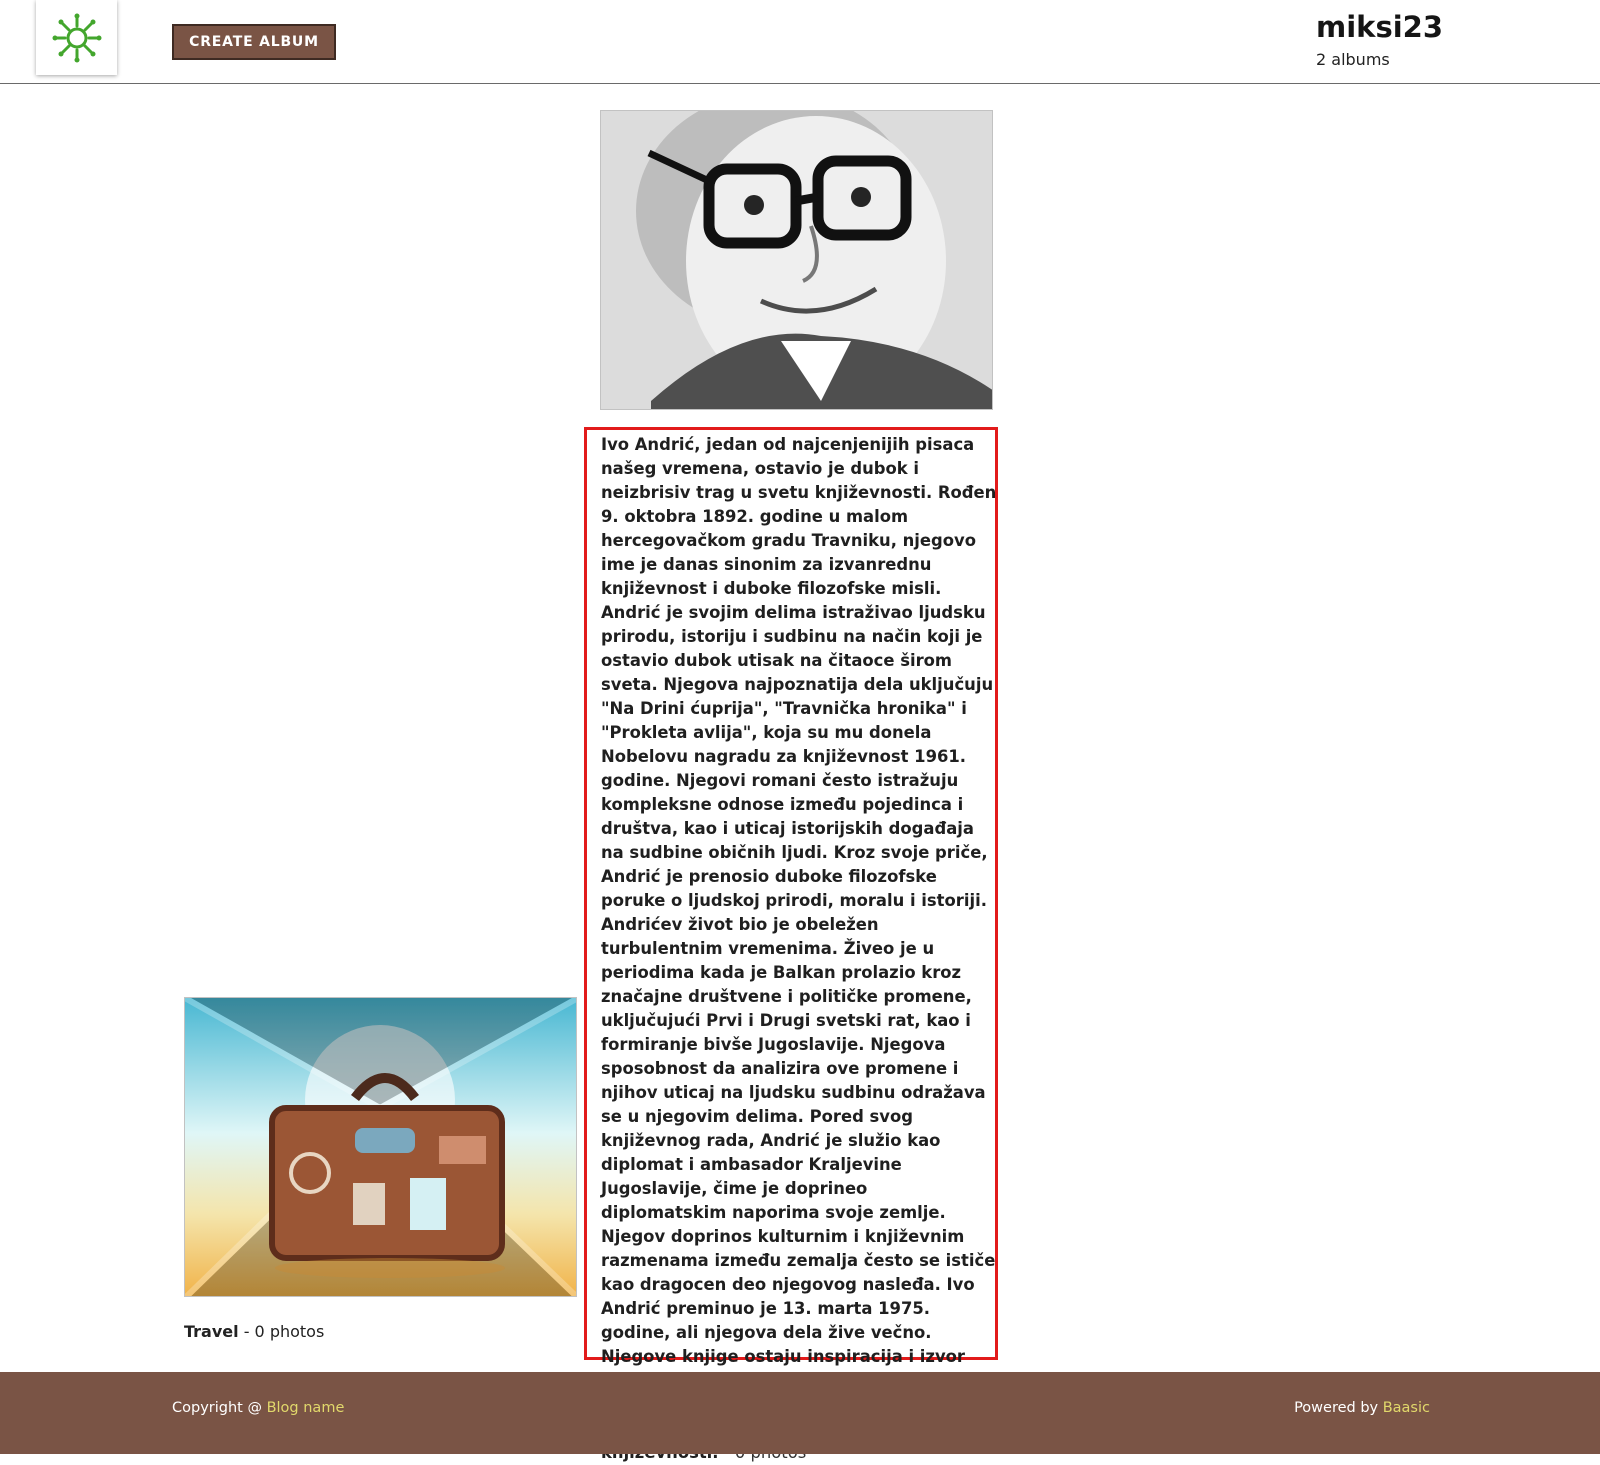  Describe the element at coordinates (254, 42) in the screenshot. I see `create-album-button: CREATE ALBUM` at that location.